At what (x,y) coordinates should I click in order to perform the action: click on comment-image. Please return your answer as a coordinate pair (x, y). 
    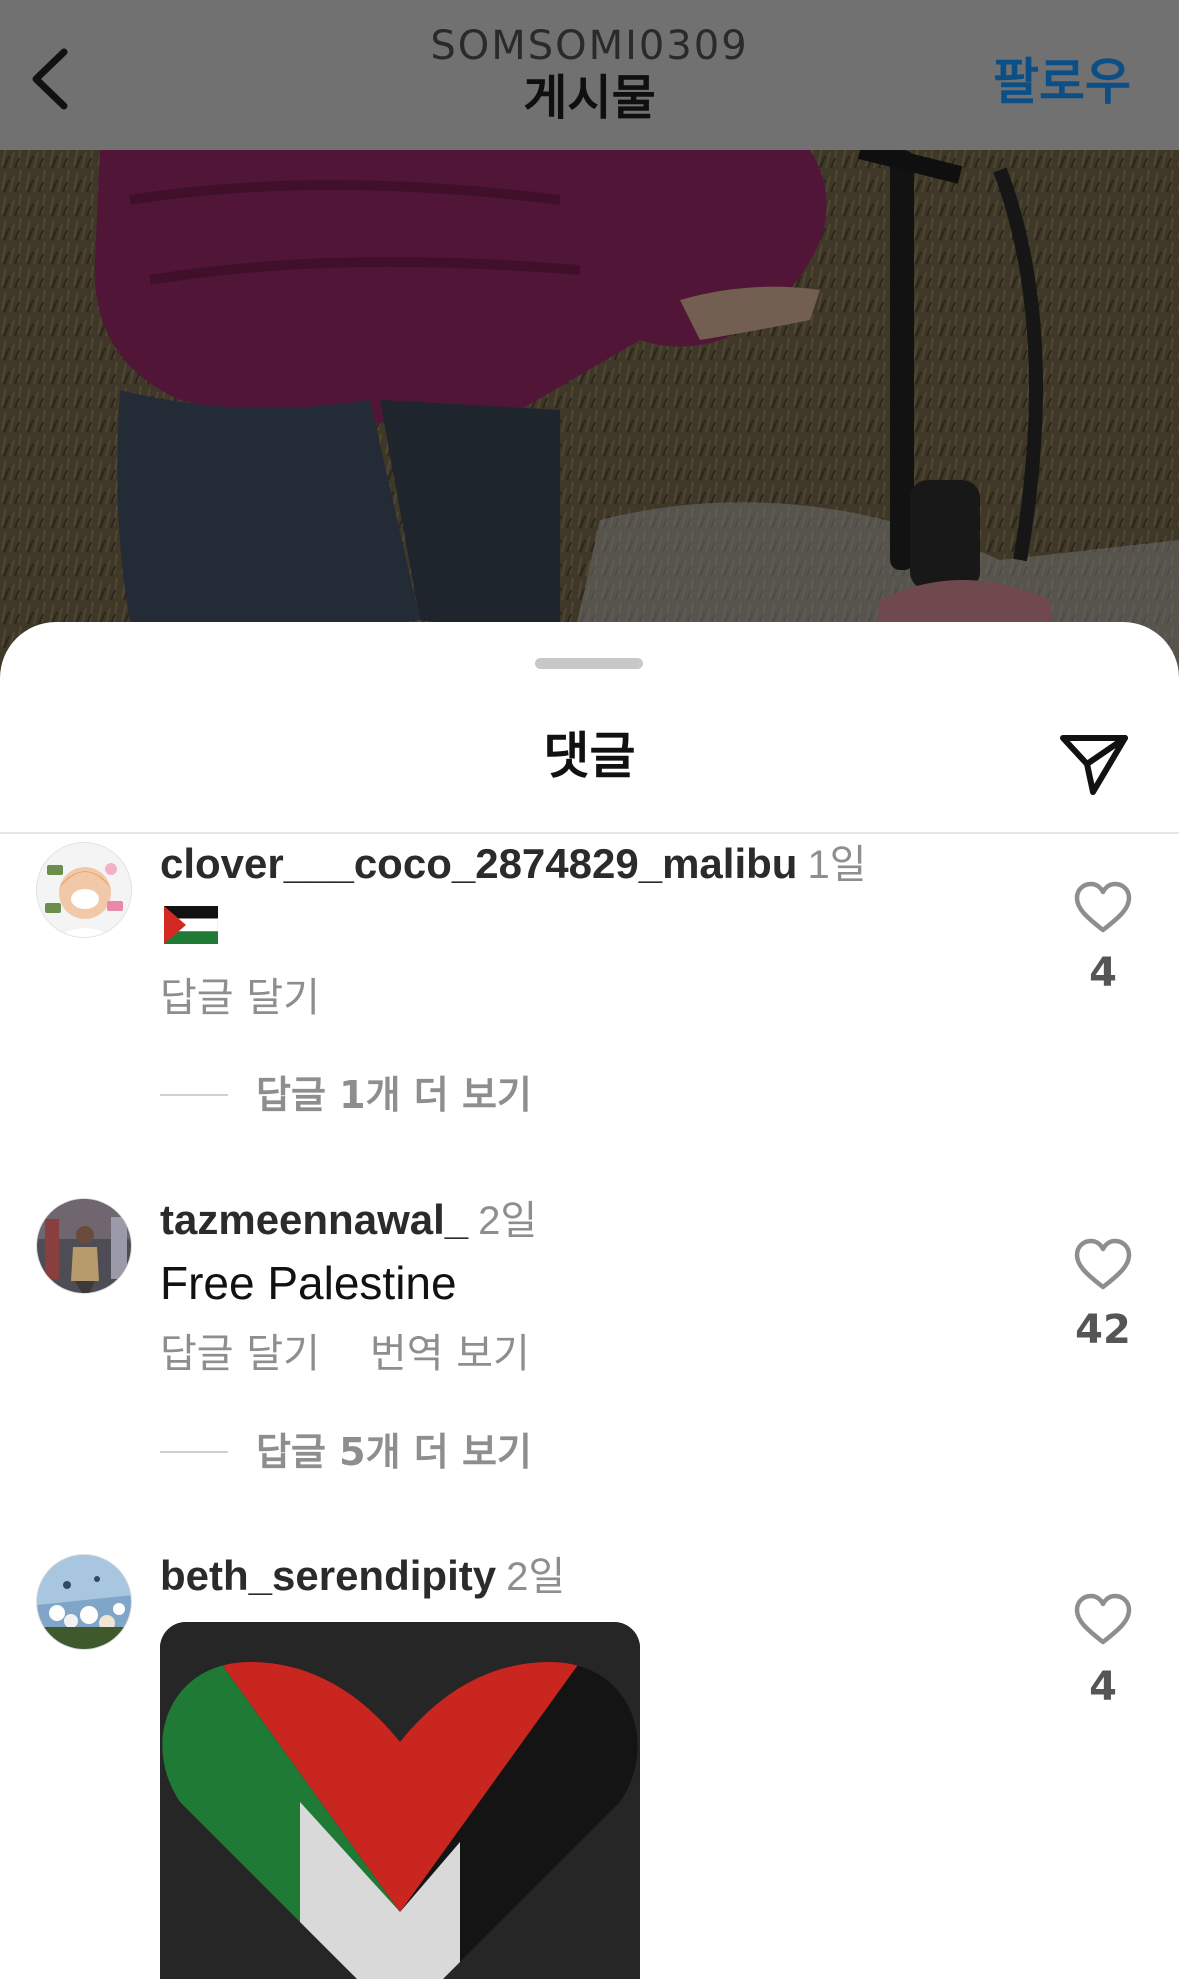
    Looking at the image, I should click on (400, 1800).